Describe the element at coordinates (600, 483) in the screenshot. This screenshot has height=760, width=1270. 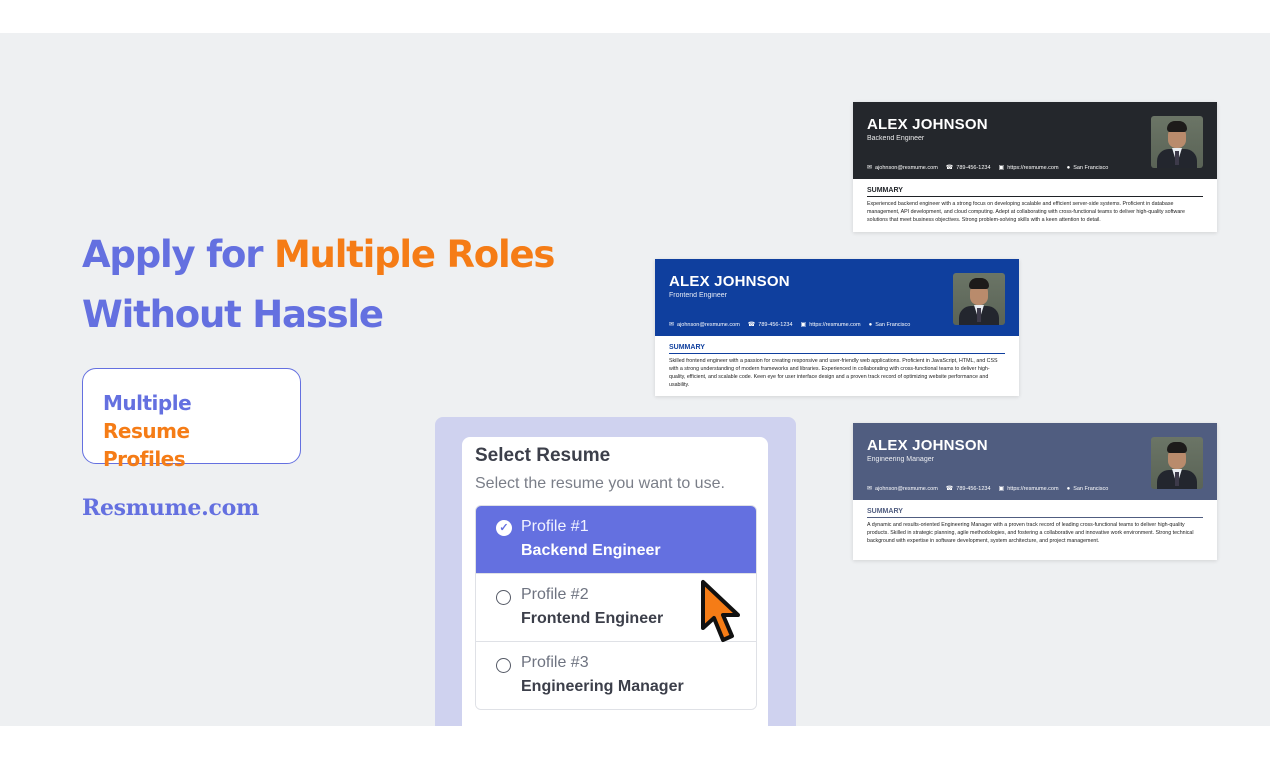
I see `dialog-subtitle: Select the resume you want to use.` at that location.